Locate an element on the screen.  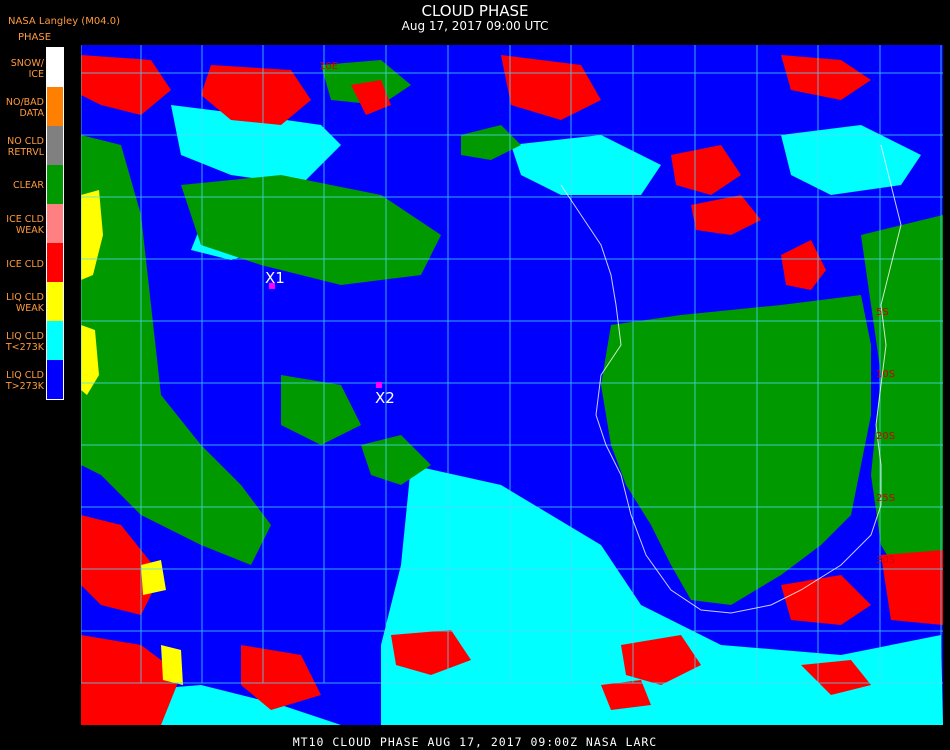
legend-label-liq-cld-warm: LIQ CLD T>273K is located at coordinates (24, 381).